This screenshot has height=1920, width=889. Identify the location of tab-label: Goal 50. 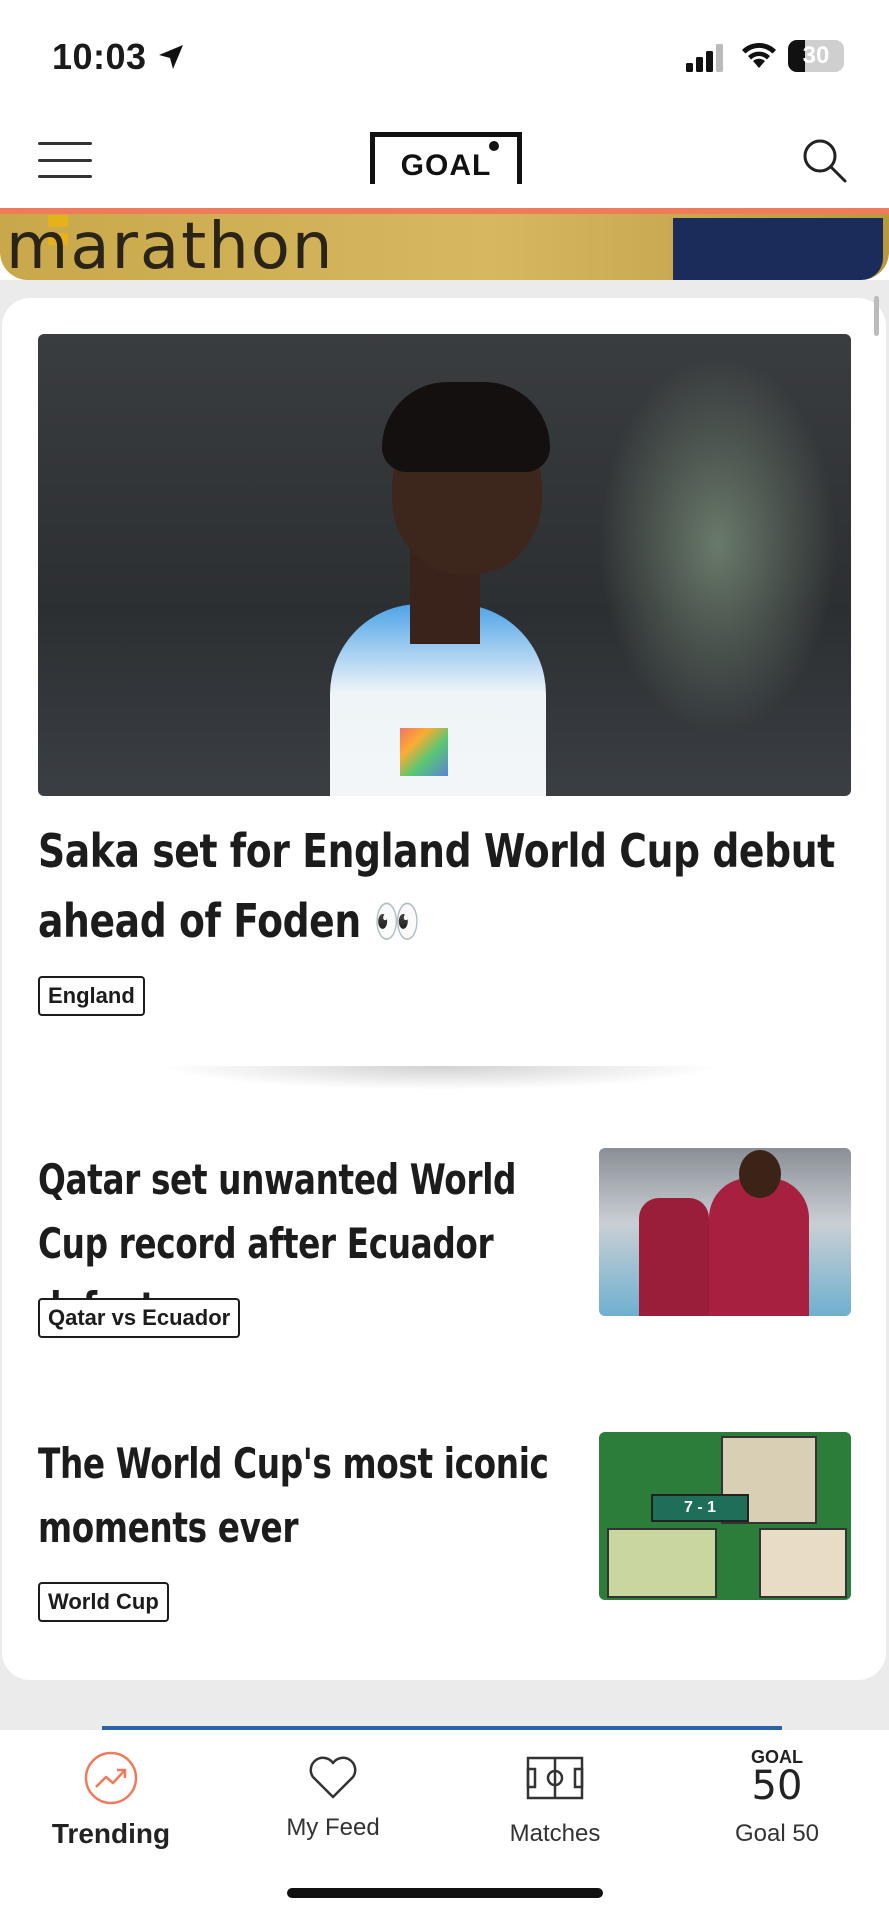
(777, 1833).